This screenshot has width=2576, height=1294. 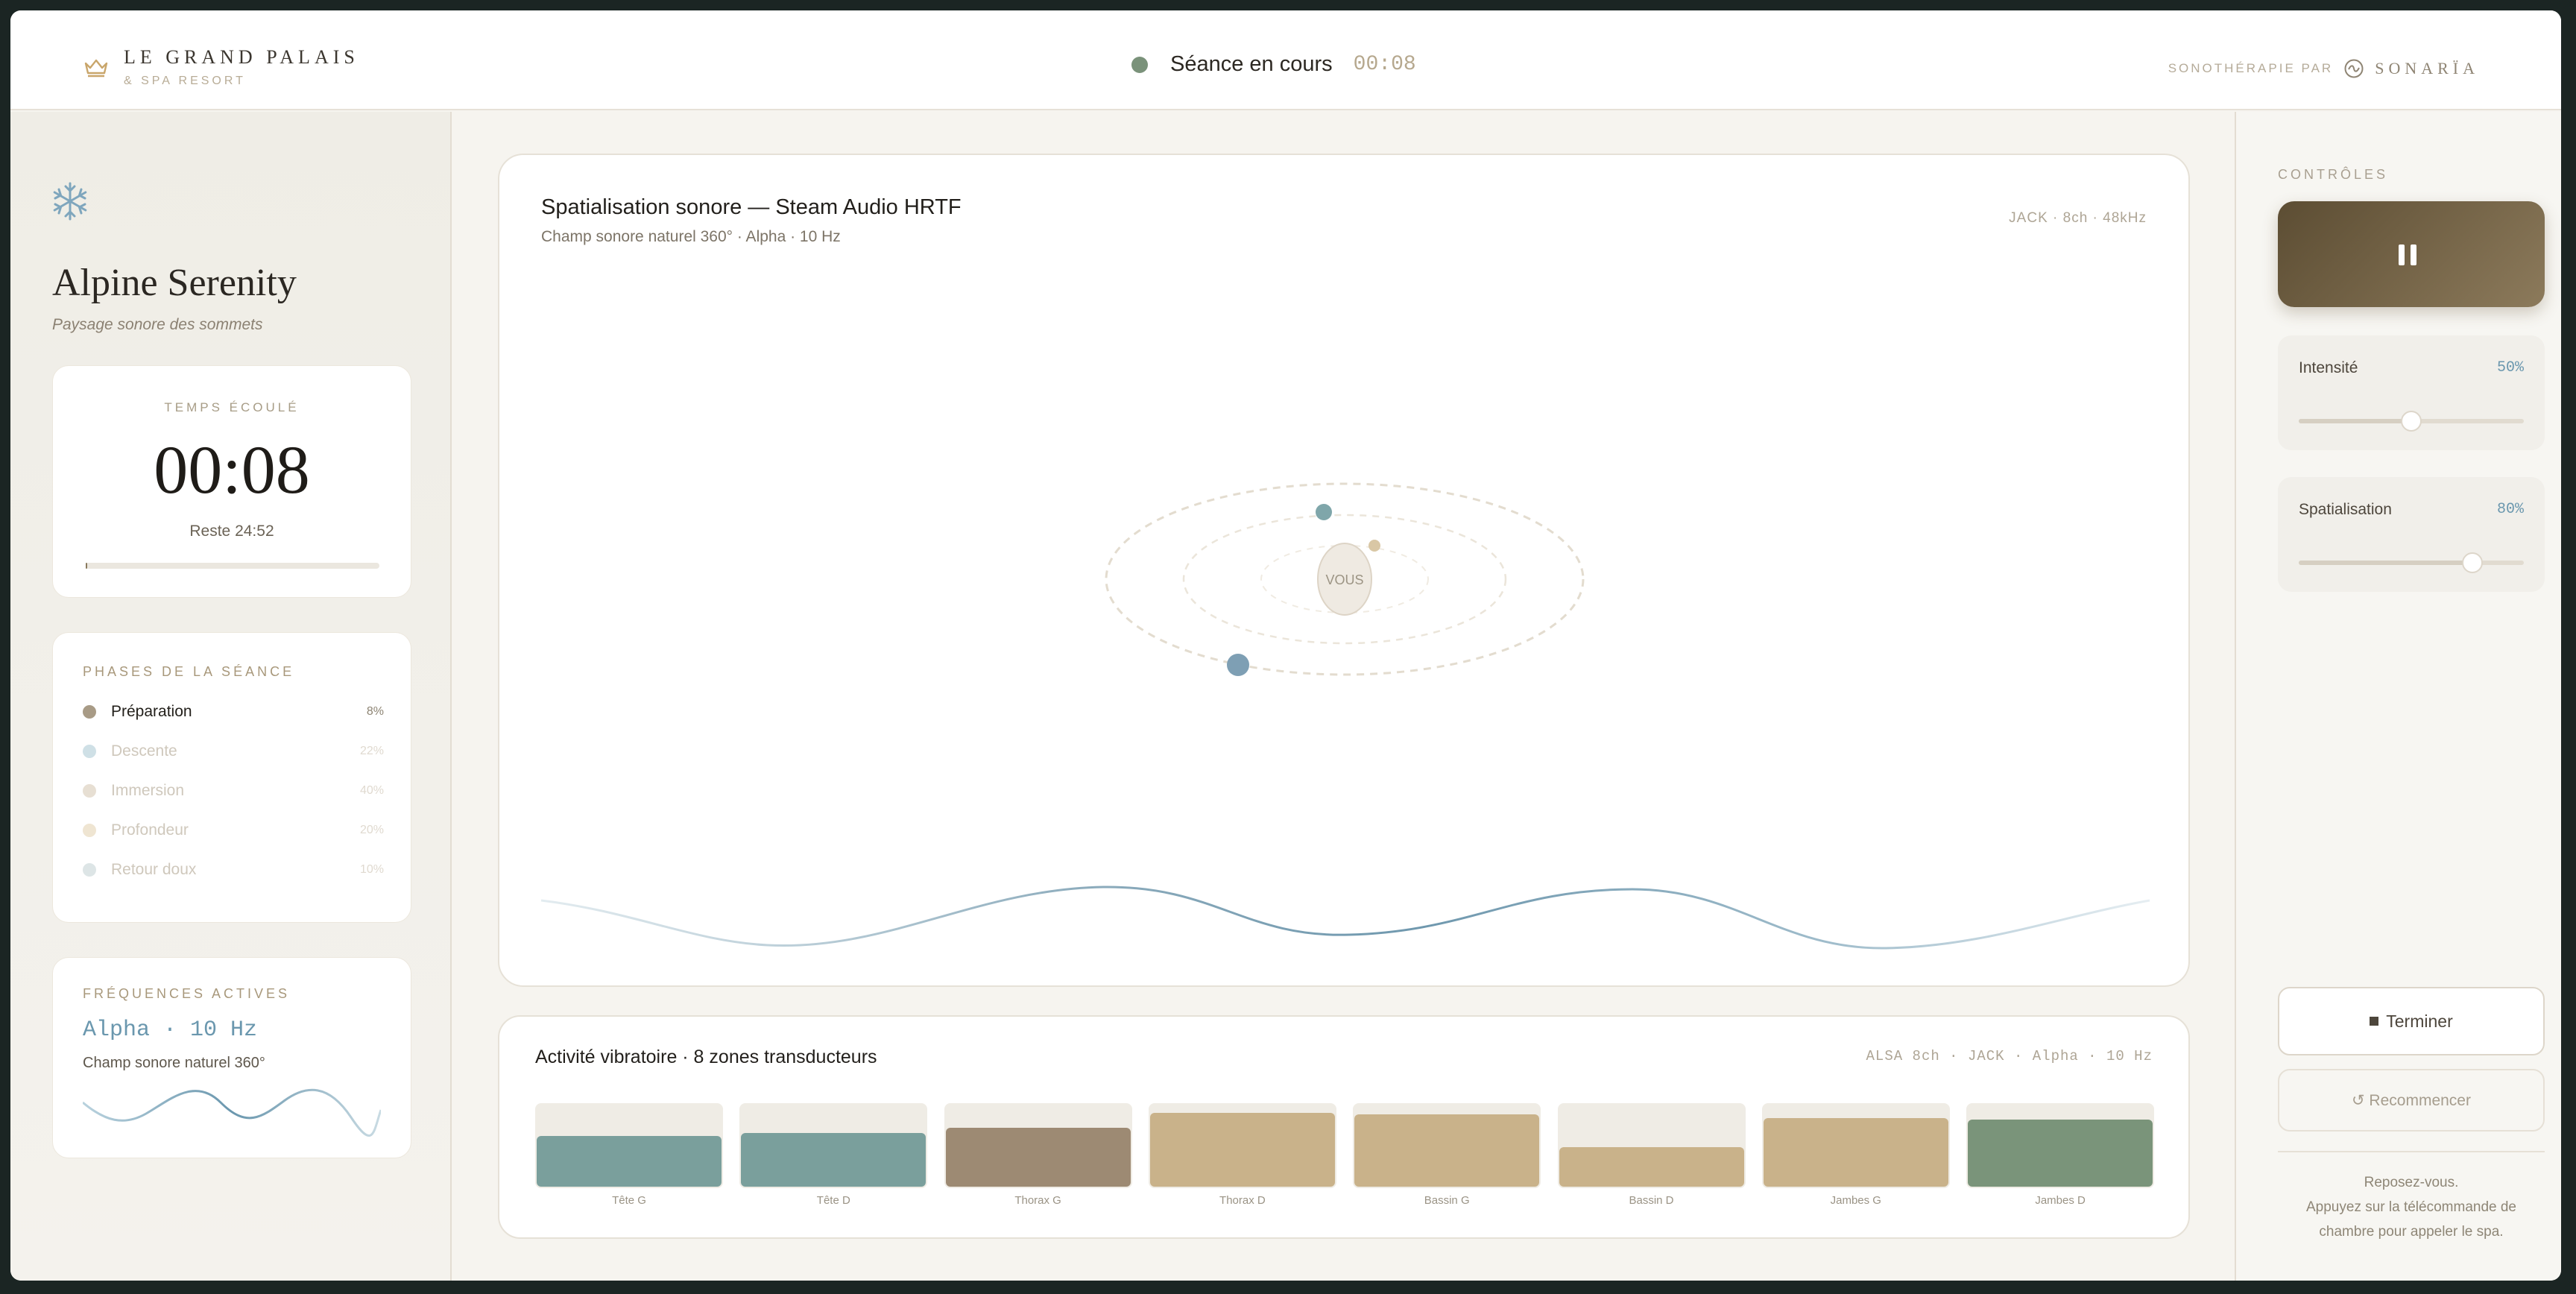 What do you see at coordinates (1242, 1200) in the screenshot?
I see `transducer-zone-label: Thorax D` at bounding box center [1242, 1200].